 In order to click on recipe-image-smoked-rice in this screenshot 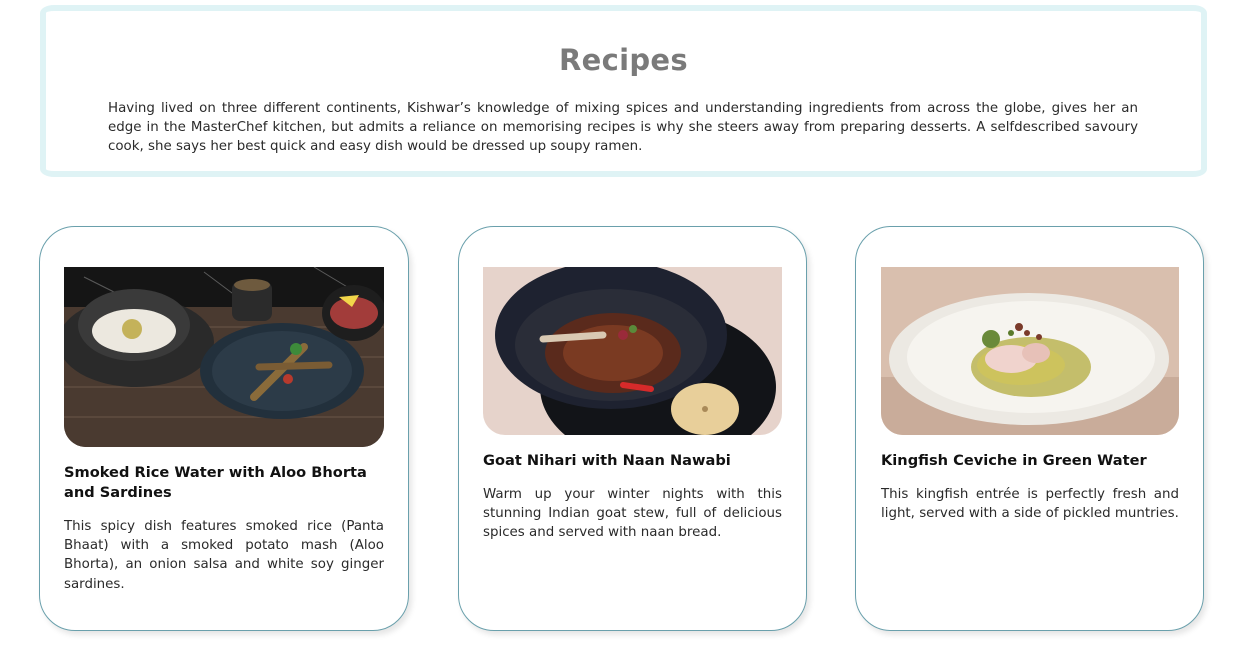, I will do `click(224, 357)`.